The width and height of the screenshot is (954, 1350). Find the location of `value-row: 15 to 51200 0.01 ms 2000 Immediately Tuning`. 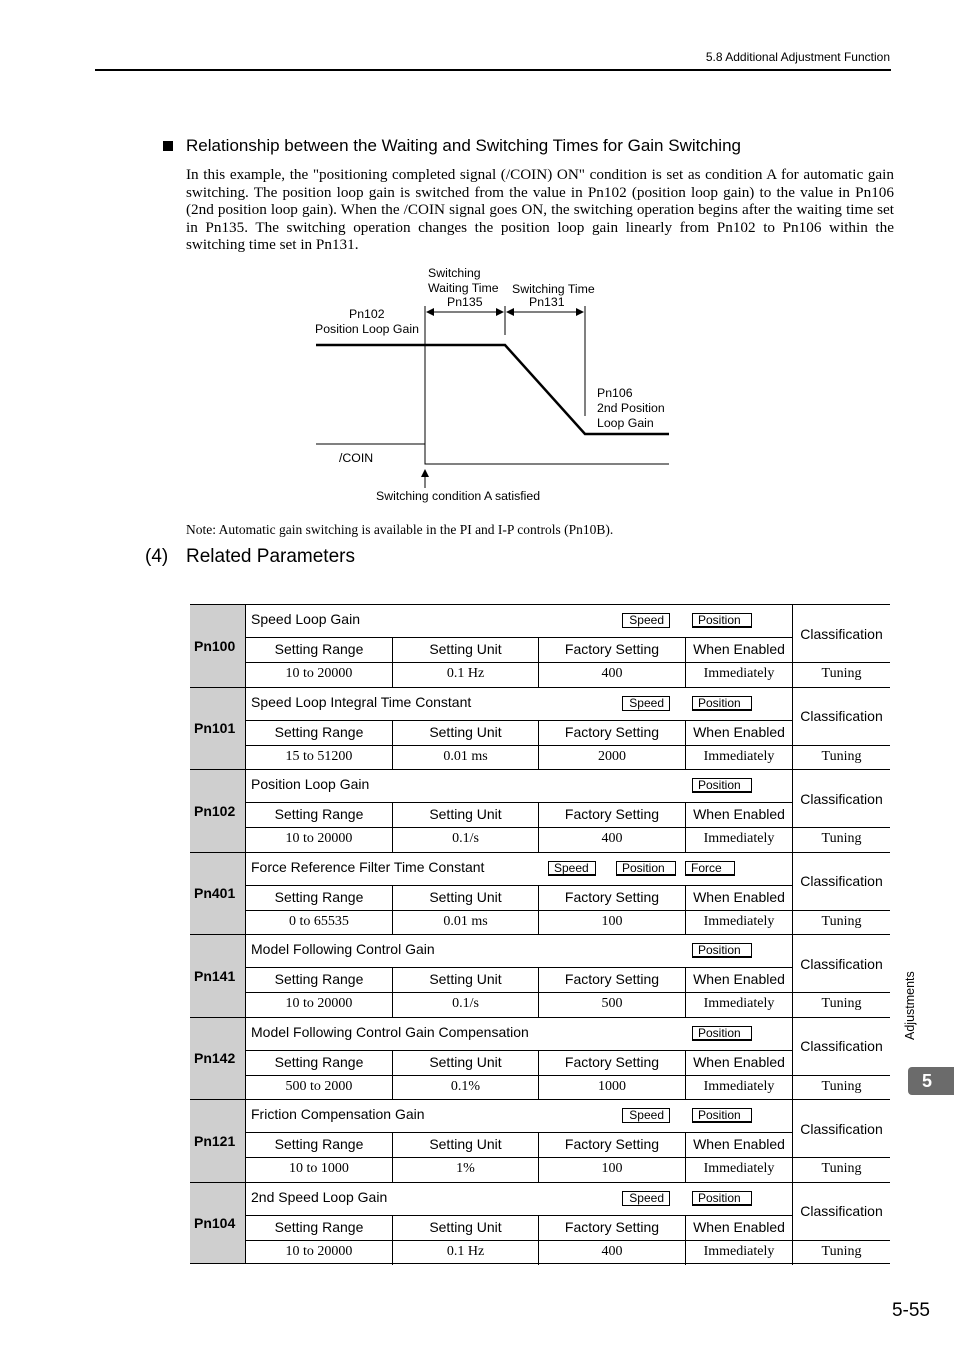

value-row: 15 to 51200 0.01 ms 2000 Immediately Tuning is located at coordinates (568, 757).